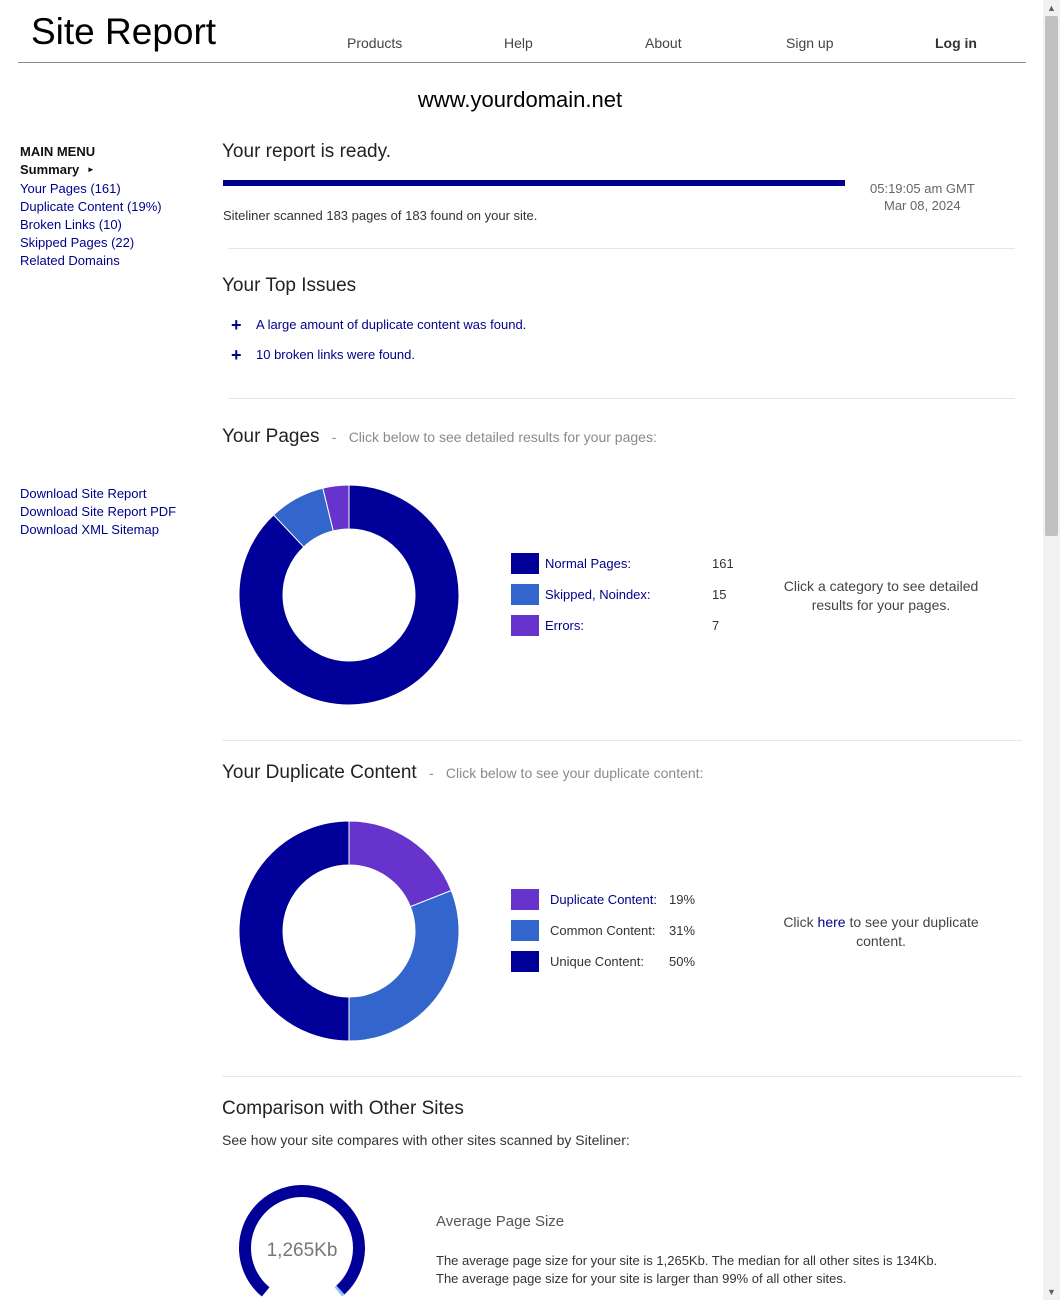  I want to click on legend-swatch-duplicate, so click(525, 899).